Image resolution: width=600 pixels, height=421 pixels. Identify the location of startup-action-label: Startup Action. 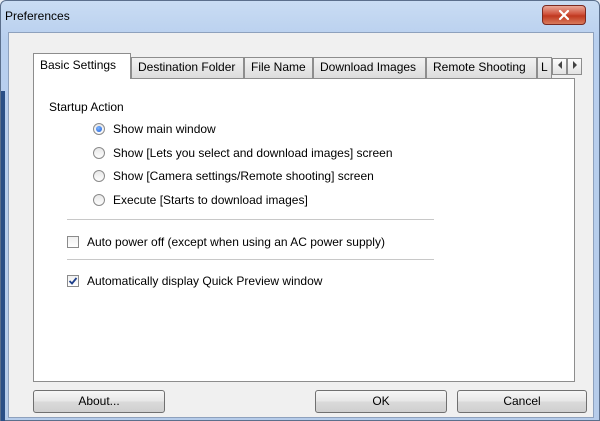
(86, 107).